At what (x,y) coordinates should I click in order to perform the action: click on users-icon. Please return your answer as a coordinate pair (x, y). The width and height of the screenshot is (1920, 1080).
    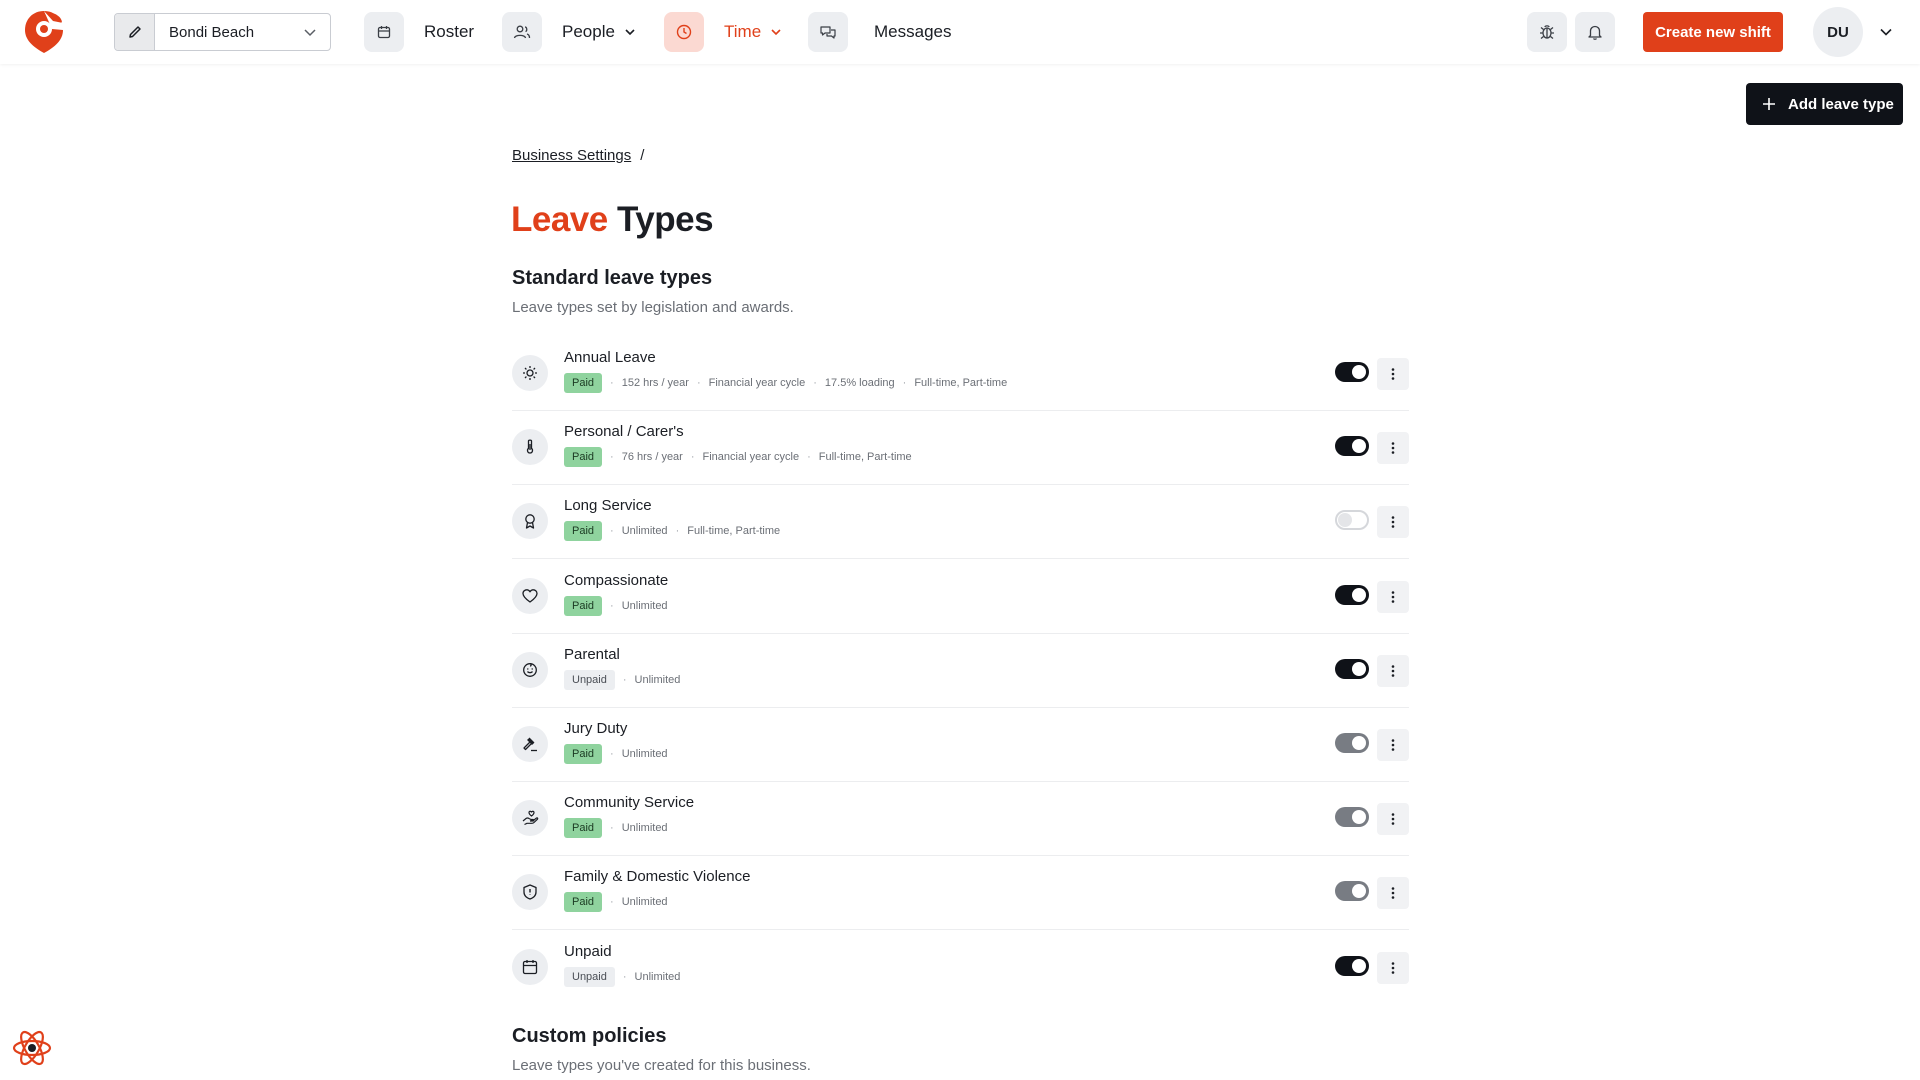
    Looking at the image, I should click on (522, 32).